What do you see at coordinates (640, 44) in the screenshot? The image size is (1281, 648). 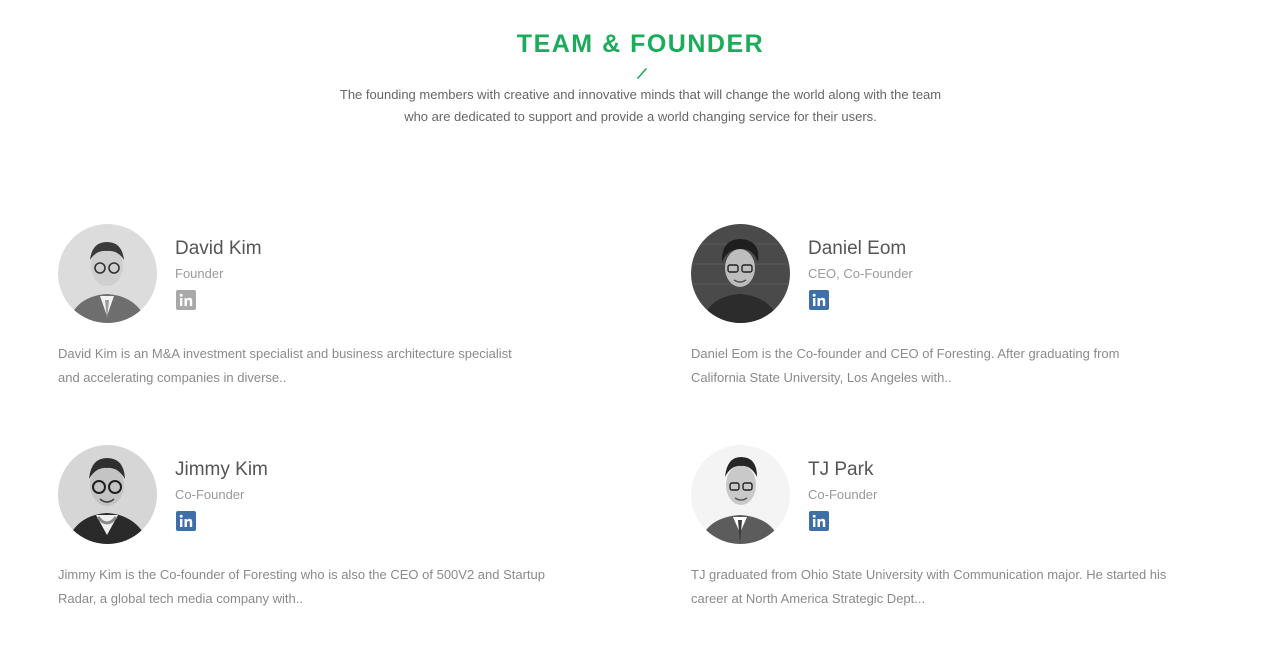 I see `section-title: TEAM & FOUNDER` at bounding box center [640, 44].